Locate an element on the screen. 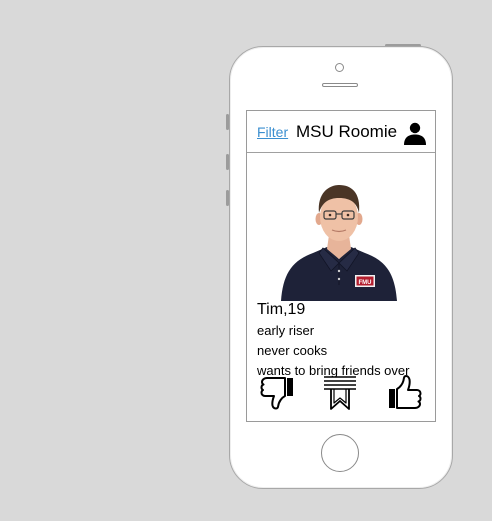  shirt-logo-text: FMU is located at coordinates (365, 283).